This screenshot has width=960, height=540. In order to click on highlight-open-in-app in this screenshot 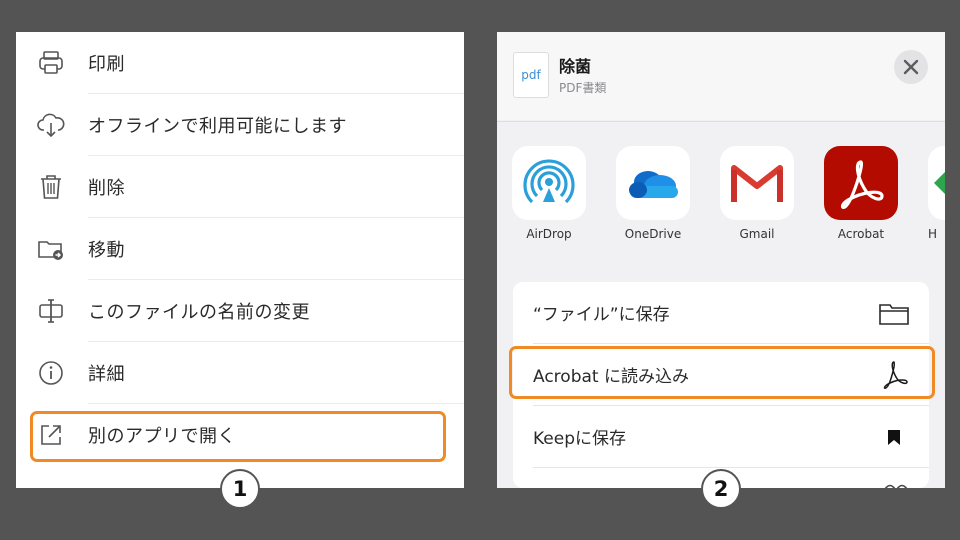, I will do `click(238, 436)`.